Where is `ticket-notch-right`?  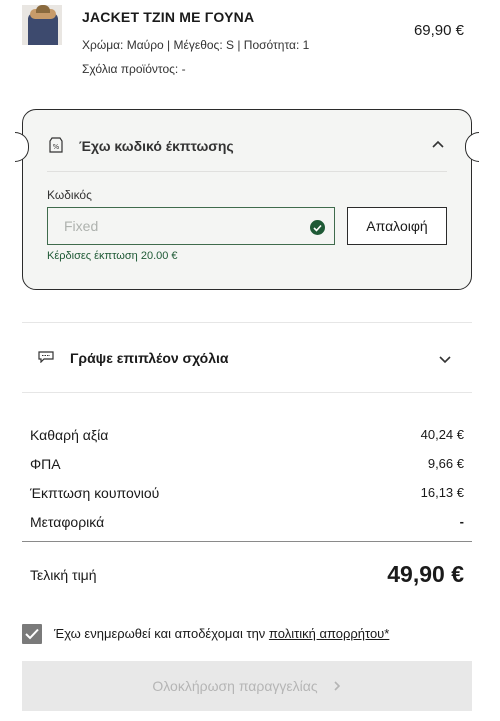
ticket-notch-right is located at coordinates (472, 147).